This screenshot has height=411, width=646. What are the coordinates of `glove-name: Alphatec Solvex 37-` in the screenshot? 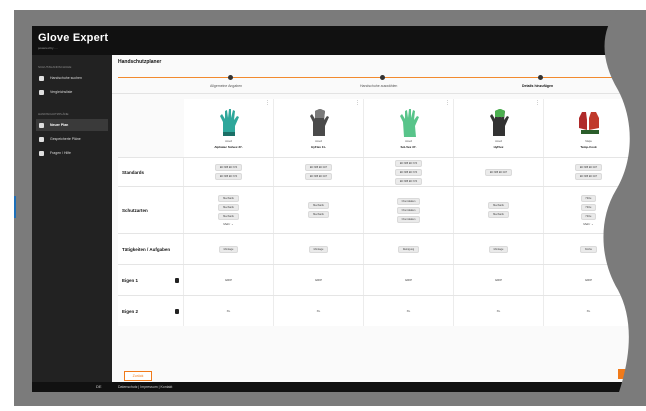 It's located at (228, 146).